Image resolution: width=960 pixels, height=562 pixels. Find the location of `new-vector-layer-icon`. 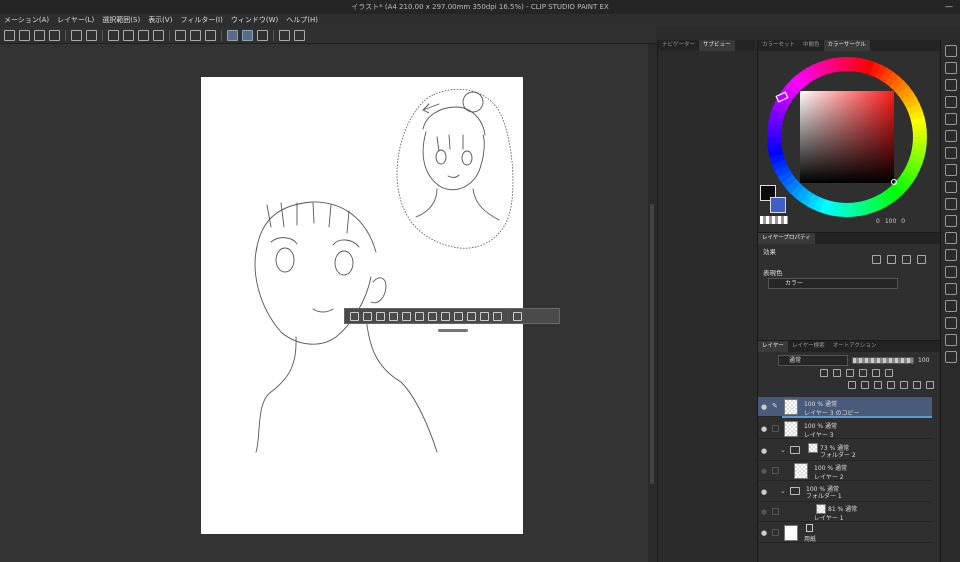

new-vector-layer-icon is located at coordinates (865, 385).